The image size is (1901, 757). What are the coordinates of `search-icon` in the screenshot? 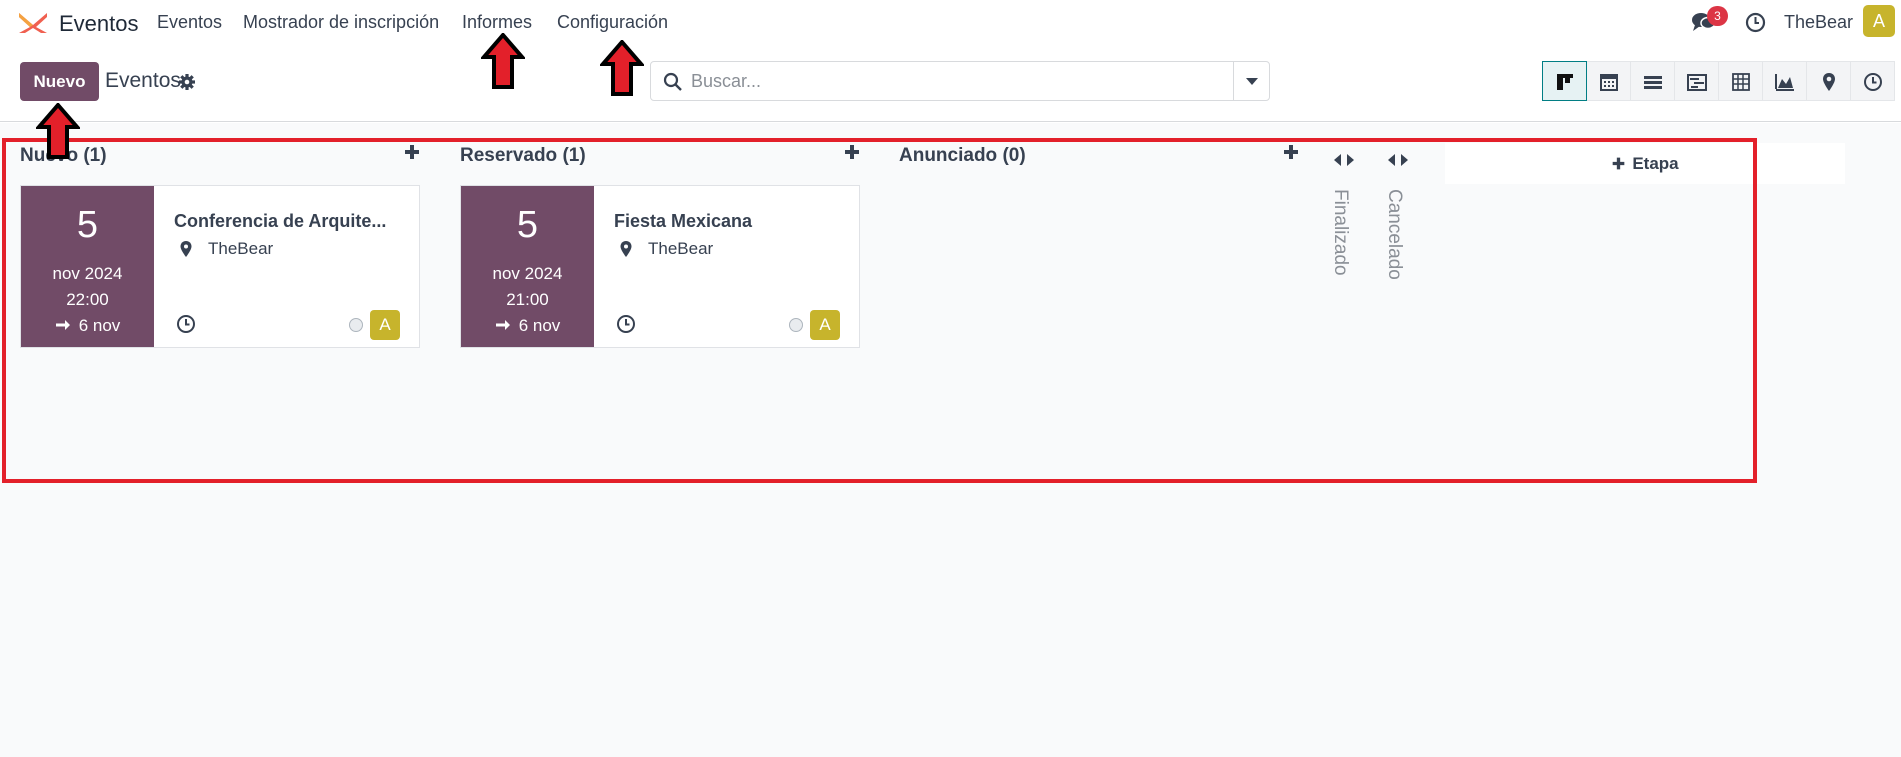 It's located at (672, 81).